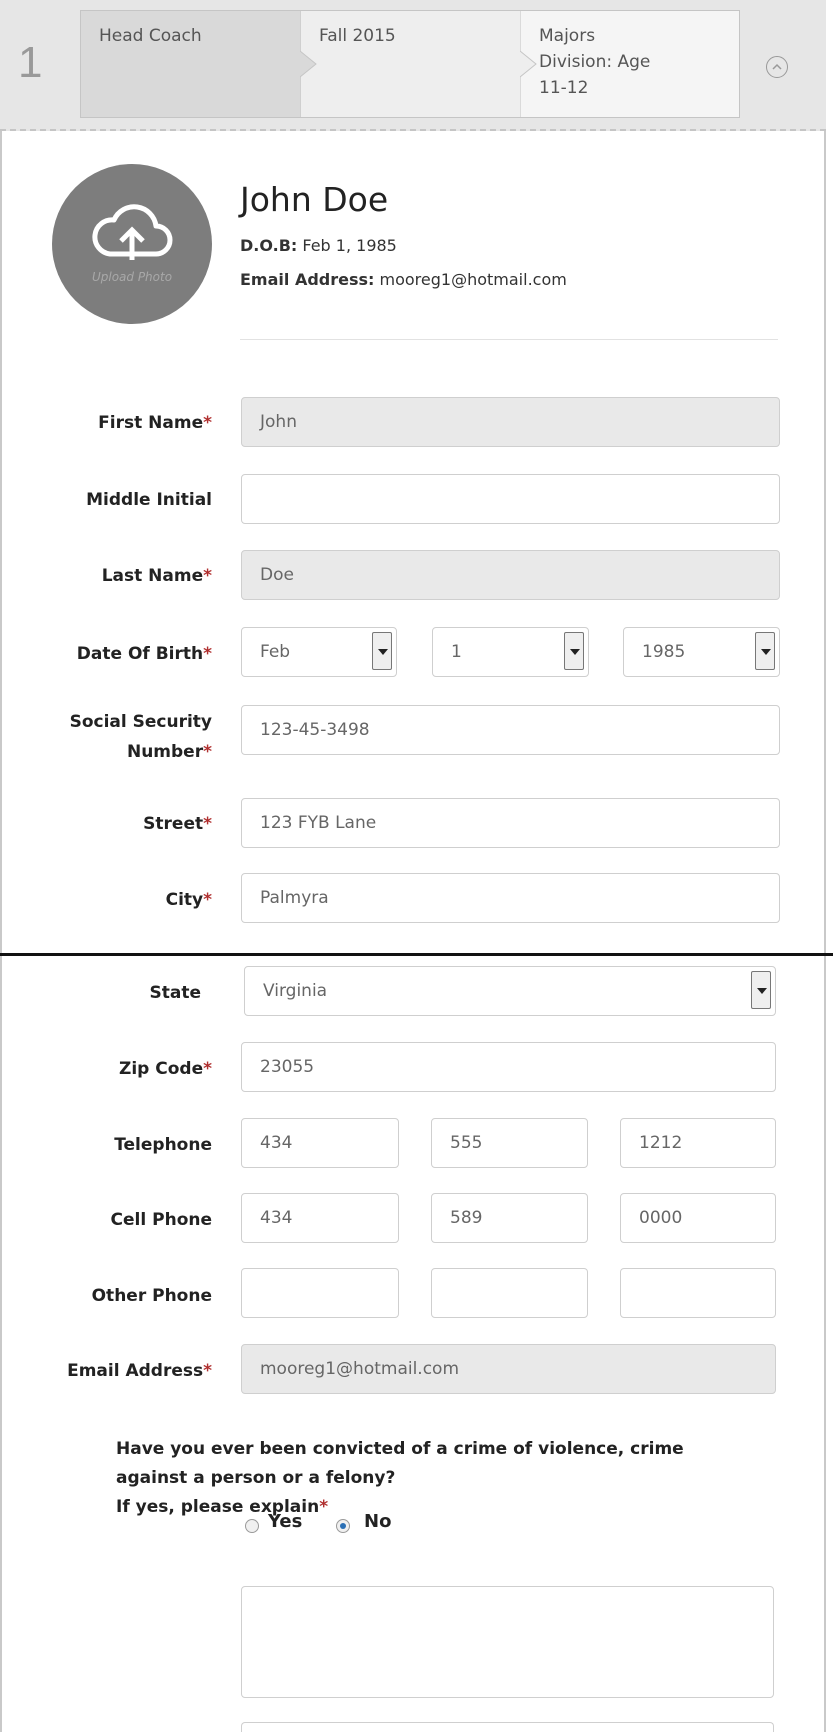 The width and height of the screenshot is (833, 1732). Describe the element at coordinates (150, 36) in the screenshot. I see `breadcrumb-role-label: Head Coach` at that location.